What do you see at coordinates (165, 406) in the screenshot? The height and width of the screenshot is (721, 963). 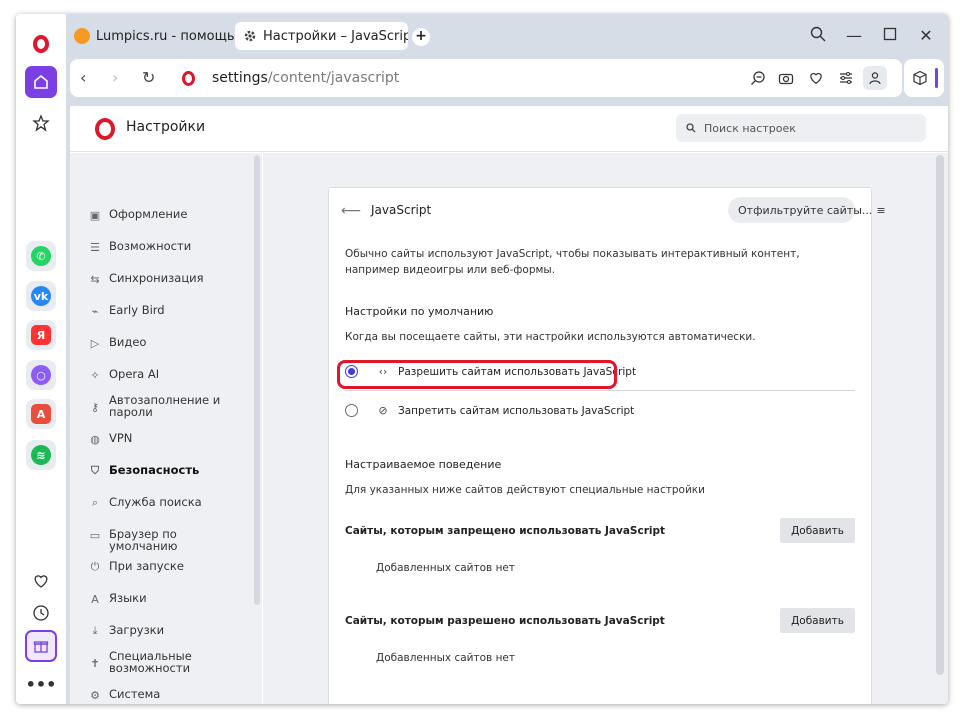 I see `nav-item-label: Автозаполнение и пароли` at bounding box center [165, 406].